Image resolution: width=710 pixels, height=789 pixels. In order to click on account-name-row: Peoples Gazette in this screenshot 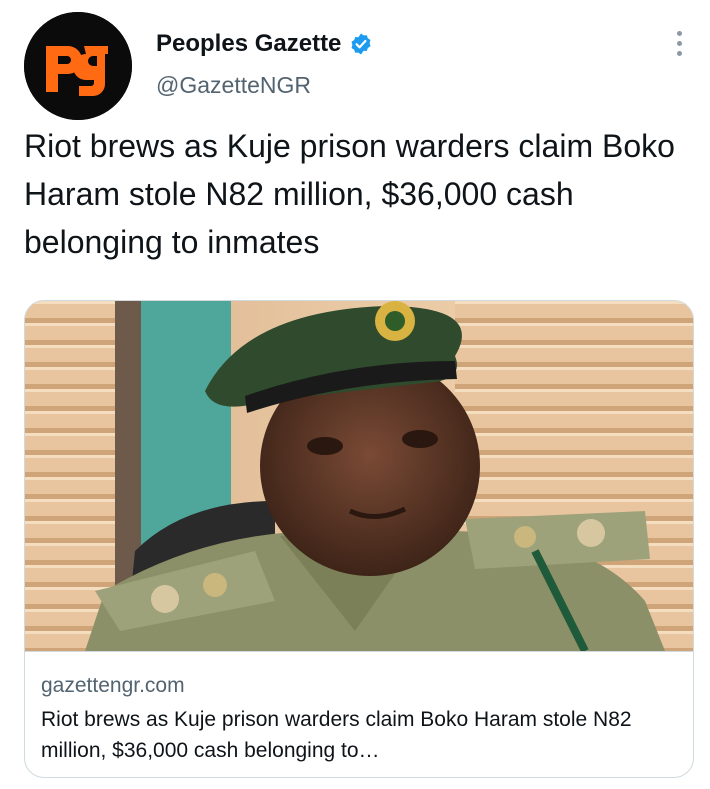, I will do `click(264, 44)`.